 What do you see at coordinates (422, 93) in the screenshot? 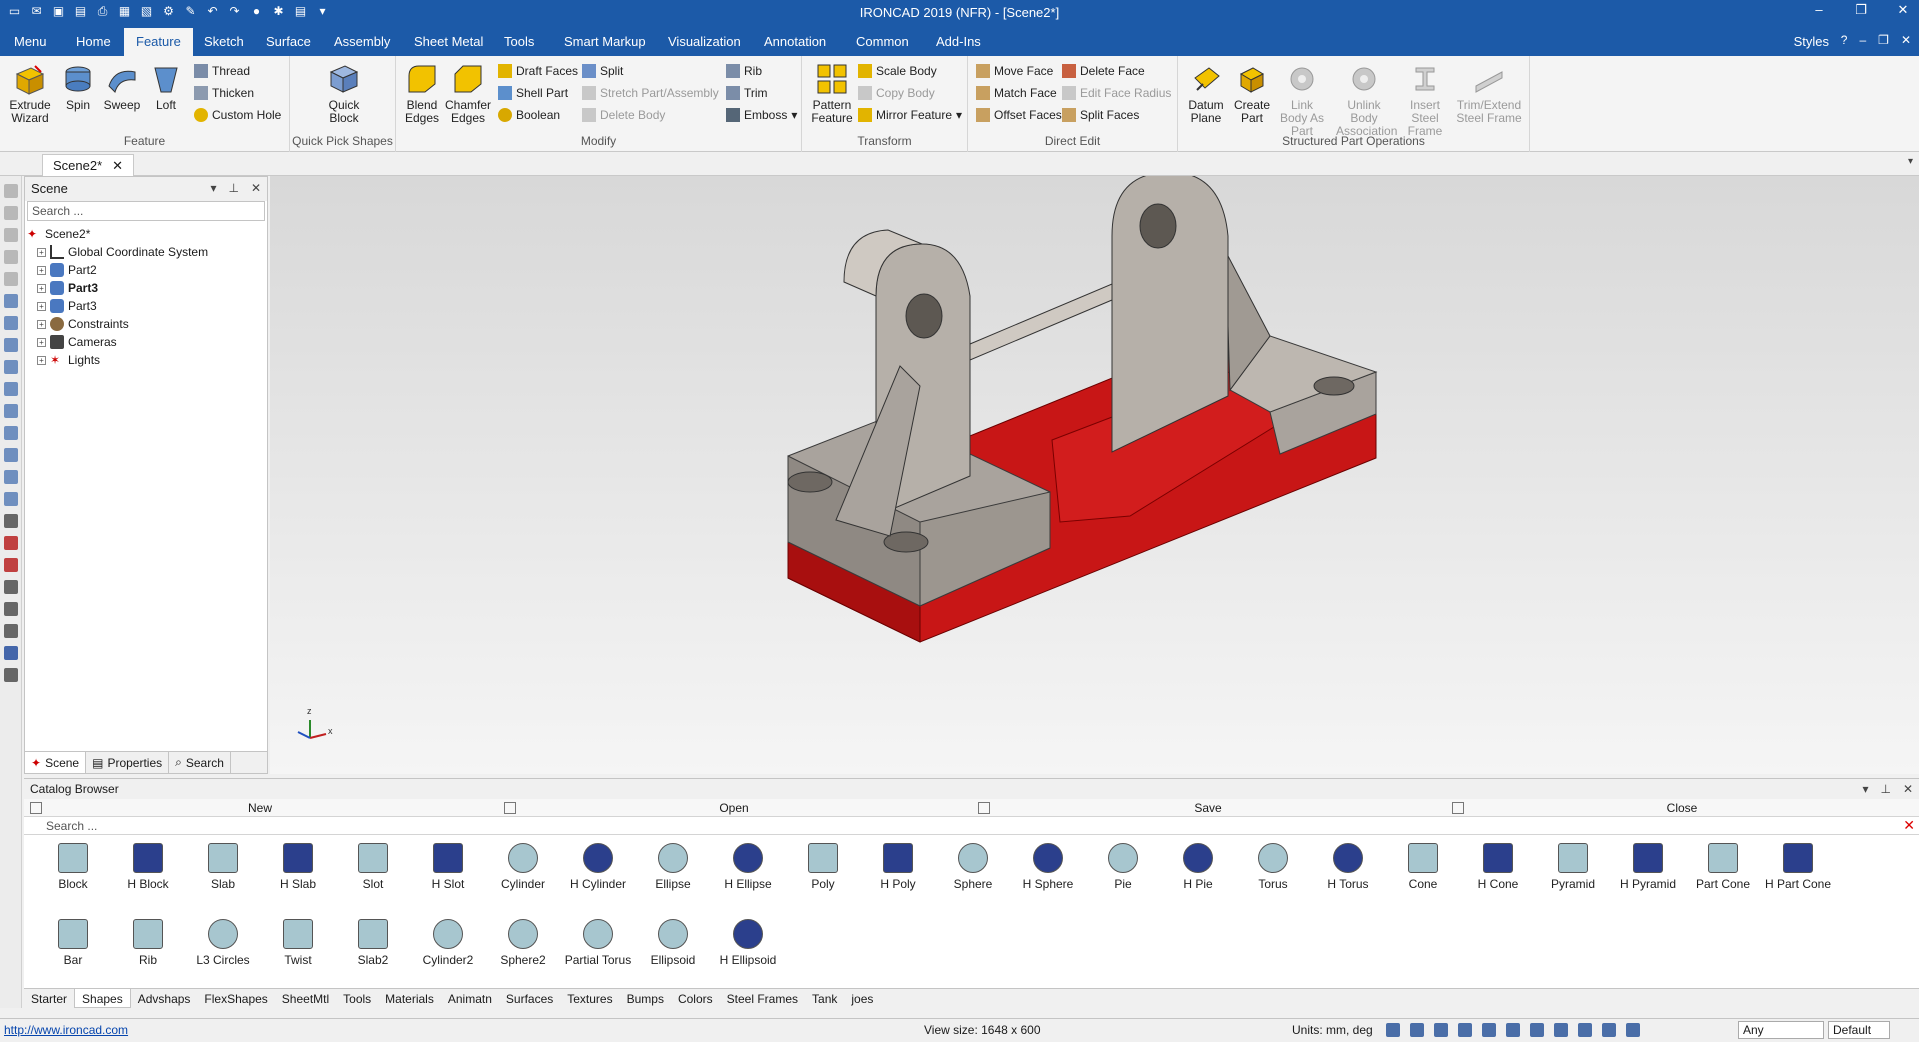
I see `blend-edges-button: Blend Edges` at bounding box center [422, 93].